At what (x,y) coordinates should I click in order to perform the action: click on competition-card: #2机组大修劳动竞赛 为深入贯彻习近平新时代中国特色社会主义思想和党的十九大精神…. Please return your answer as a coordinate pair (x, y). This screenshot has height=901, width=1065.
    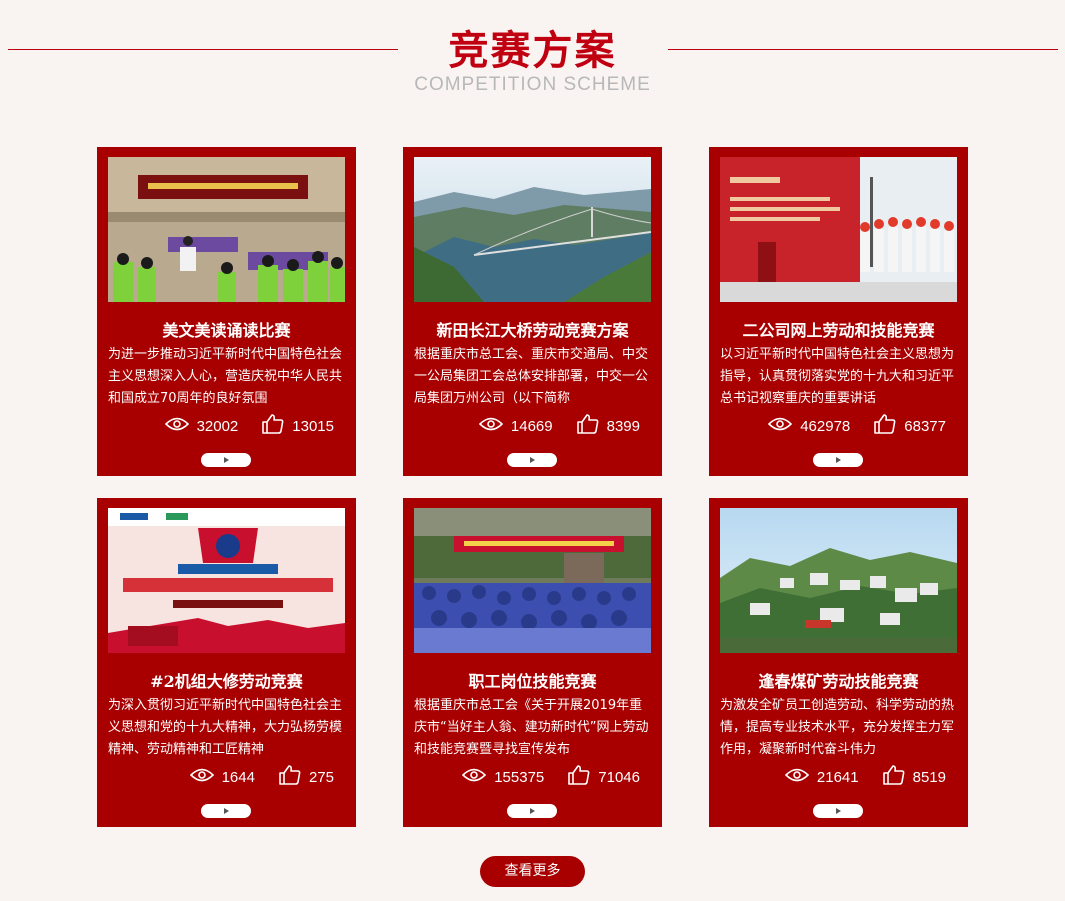
    Looking at the image, I should click on (226, 662).